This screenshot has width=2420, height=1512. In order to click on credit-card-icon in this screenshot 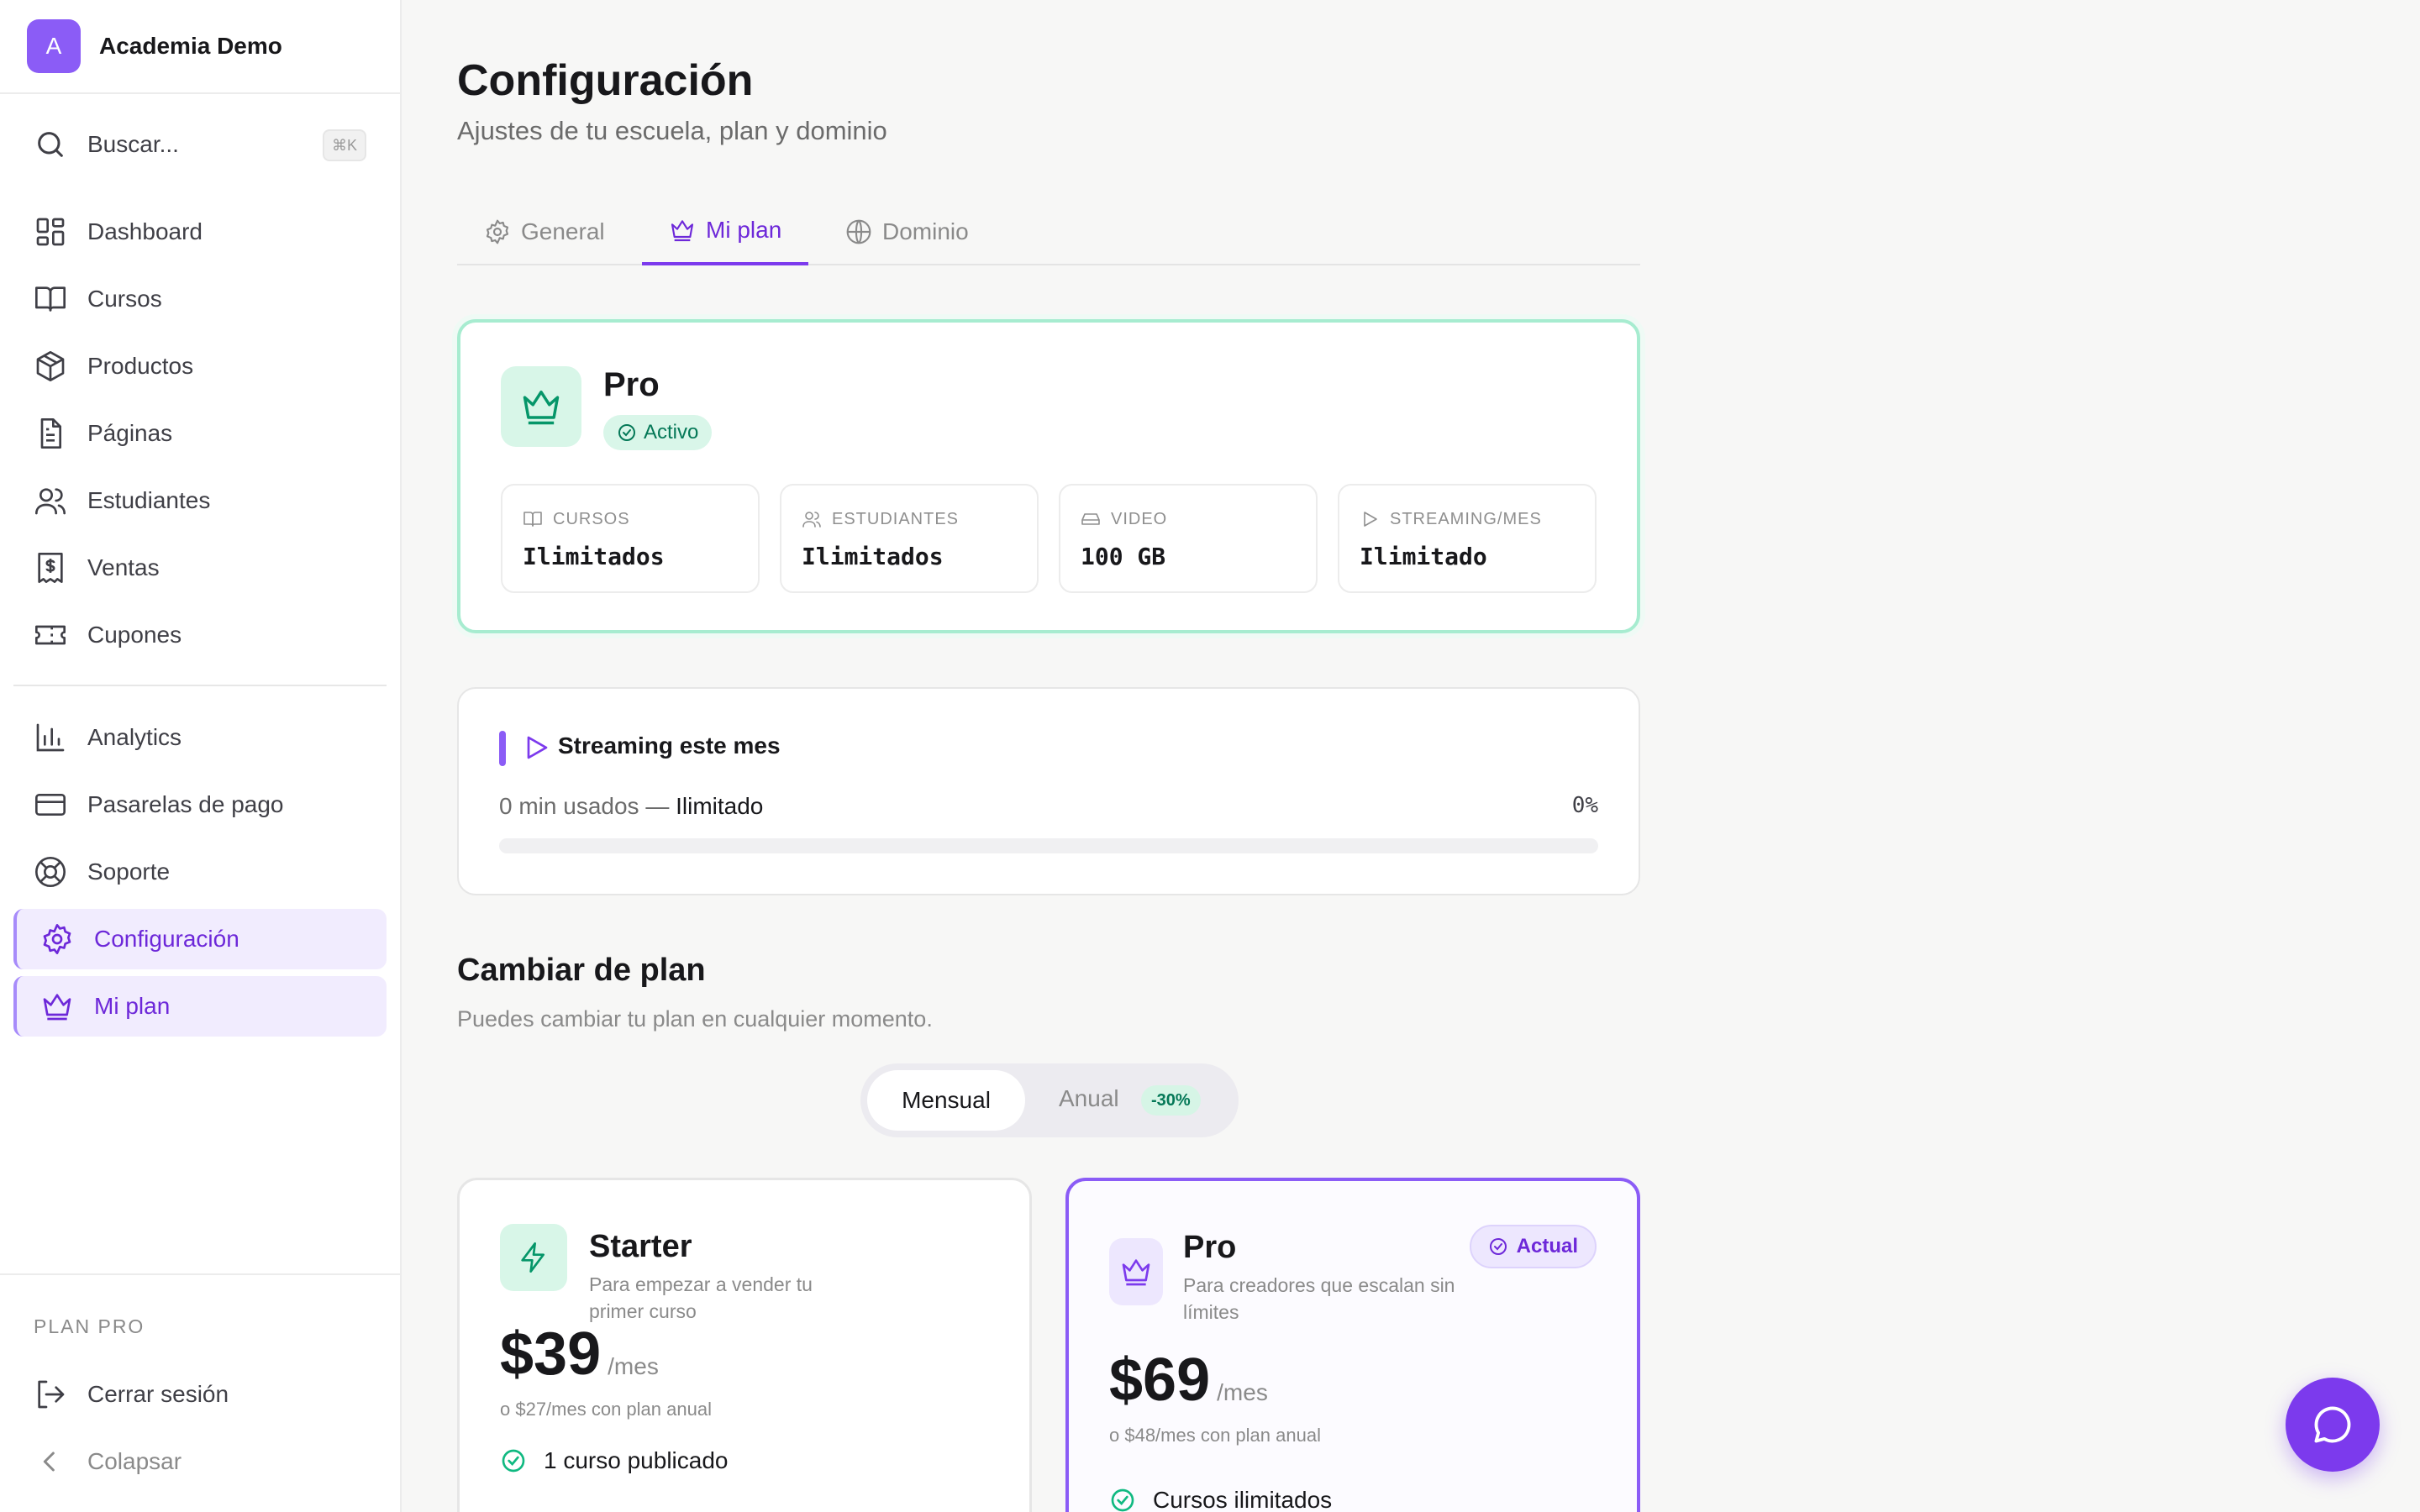, I will do `click(51, 805)`.